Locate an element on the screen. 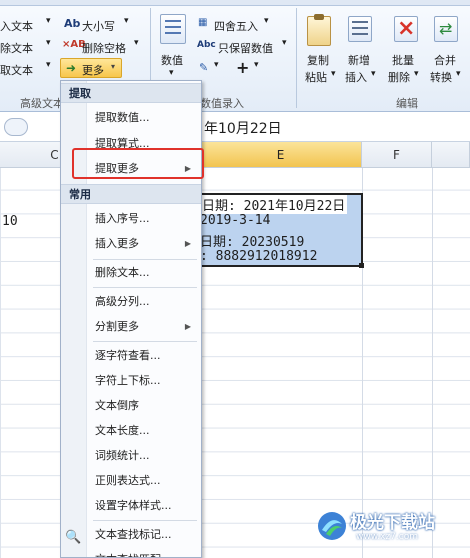  group-label-edit: 编辑 is located at coordinates (407, 103).